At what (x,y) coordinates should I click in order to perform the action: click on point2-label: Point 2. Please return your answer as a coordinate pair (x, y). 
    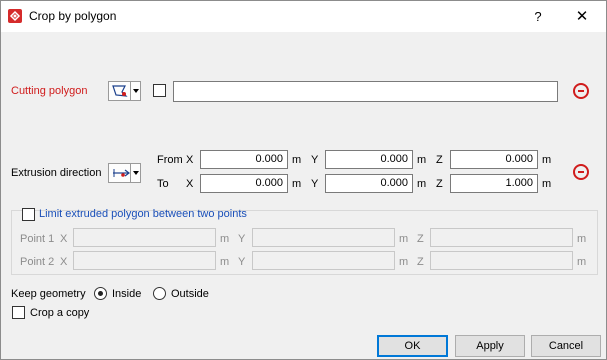
    Looking at the image, I should click on (37, 262).